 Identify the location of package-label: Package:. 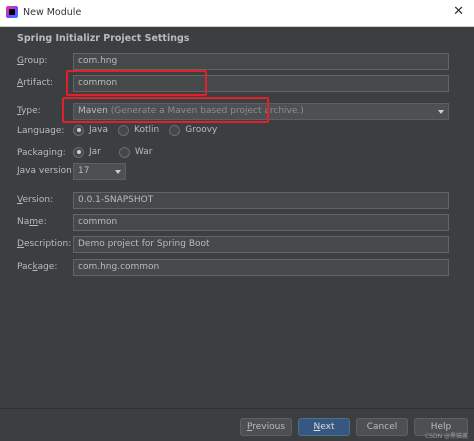
(37, 267).